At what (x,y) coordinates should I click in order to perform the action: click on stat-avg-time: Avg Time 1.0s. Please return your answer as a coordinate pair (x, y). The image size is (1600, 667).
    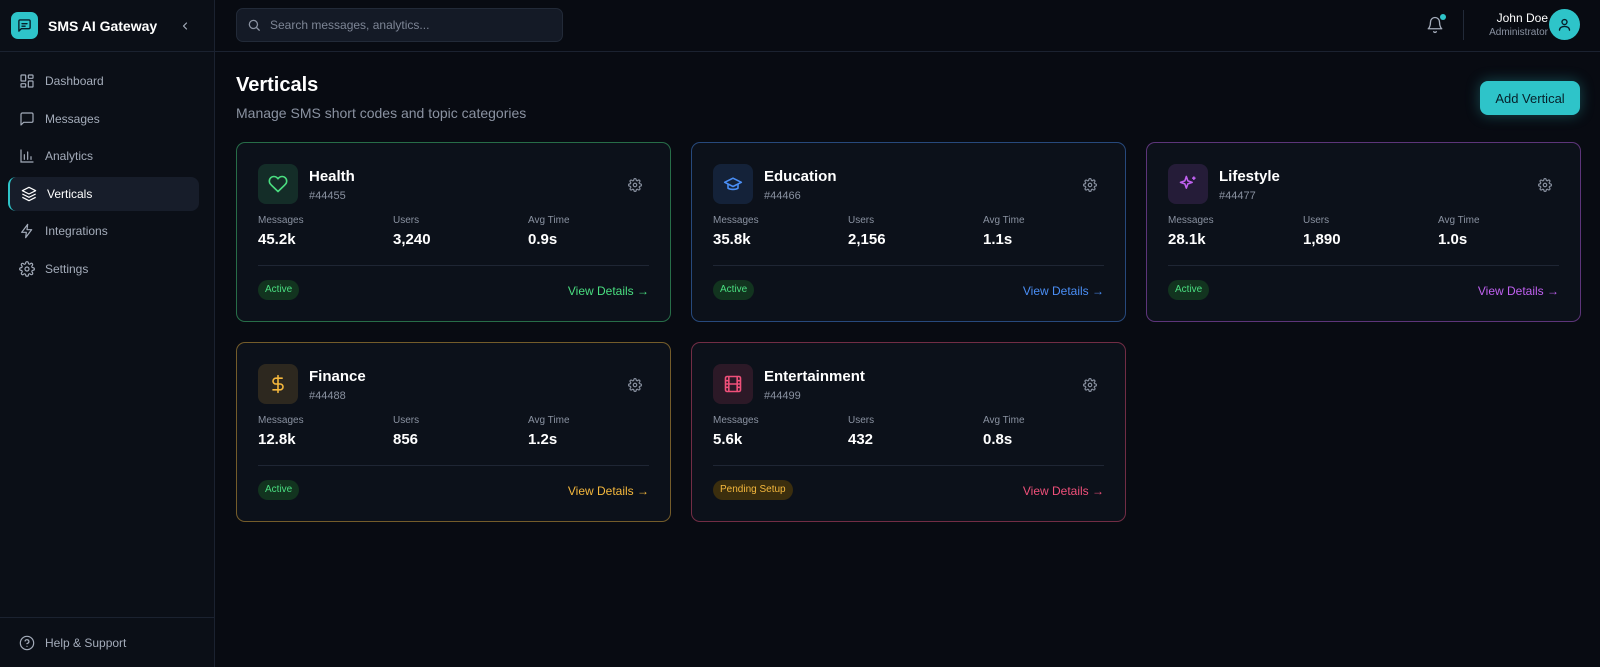
    Looking at the image, I should click on (1459, 231).